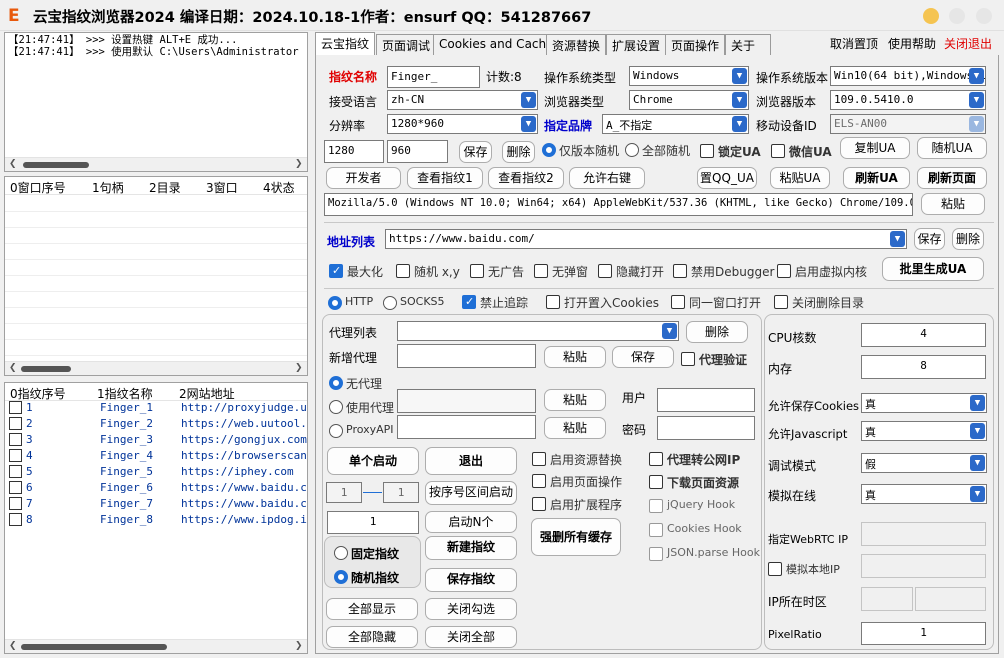 The height and width of the screenshot is (658, 1004). I want to click on close-button, so click(984, 16).